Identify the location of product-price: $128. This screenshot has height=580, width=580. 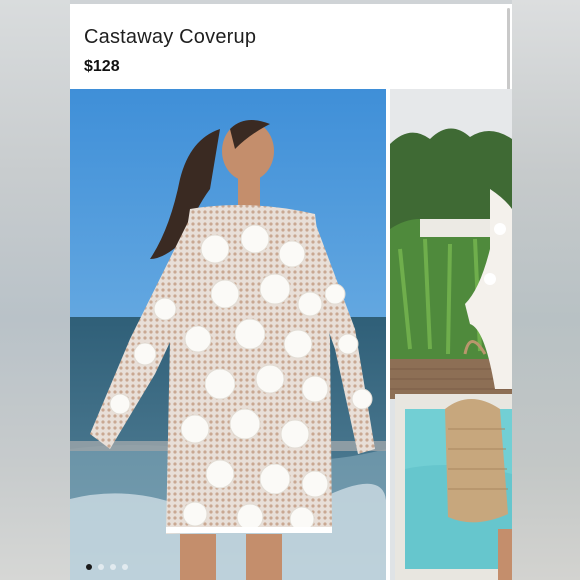
(102, 66).